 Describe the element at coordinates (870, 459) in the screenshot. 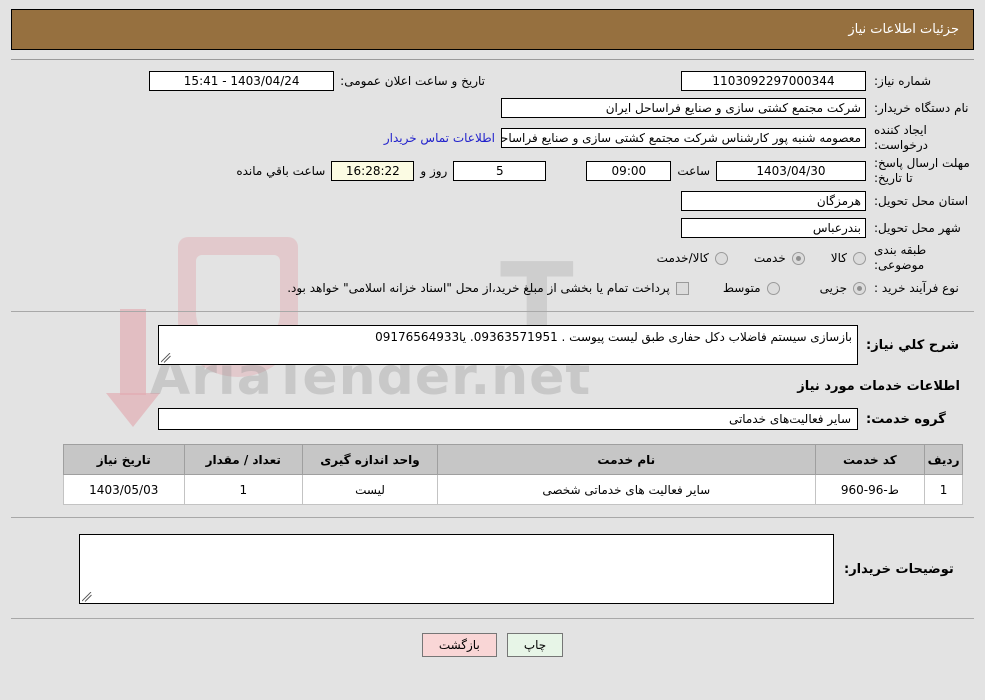

I see `col-code: کد خدمت` at that location.